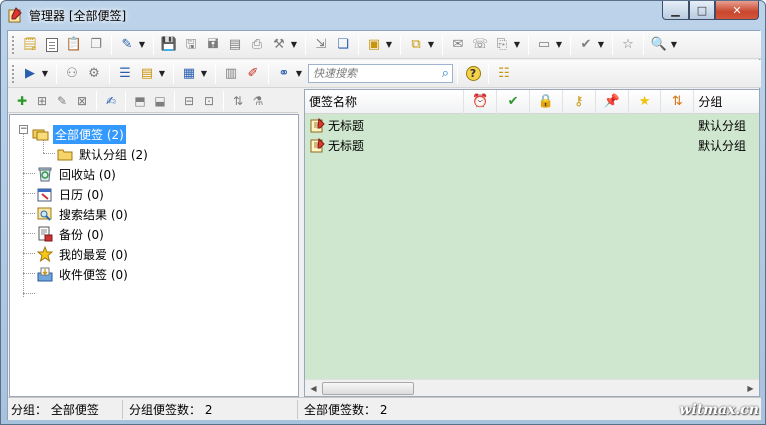  I want to click on tools-button: ⚒, so click(279, 45).